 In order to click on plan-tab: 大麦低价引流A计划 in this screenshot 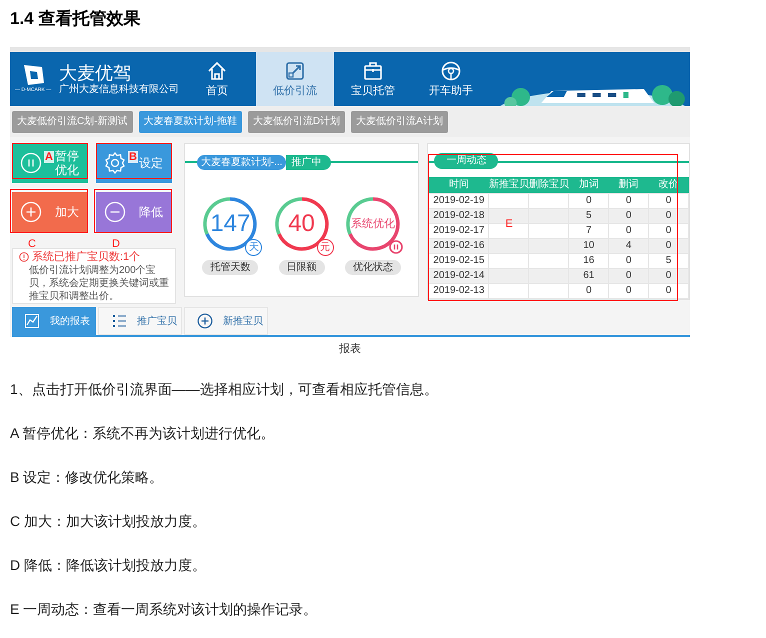, I will do `click(399, 121)`.